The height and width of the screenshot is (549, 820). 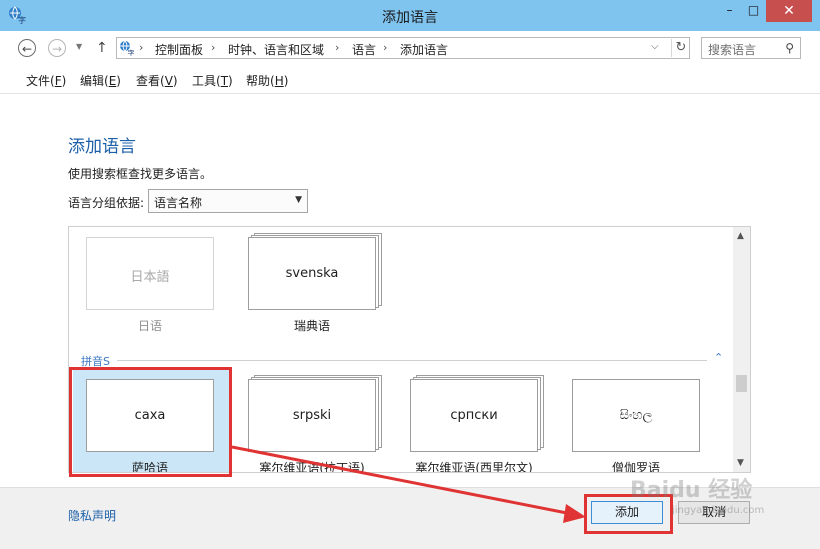 What do you see at coordinates (718, 510) in the screenshot?
I see `baidu-watermark-url: jingyan.baidu.com` at bounding box center [718, 510].